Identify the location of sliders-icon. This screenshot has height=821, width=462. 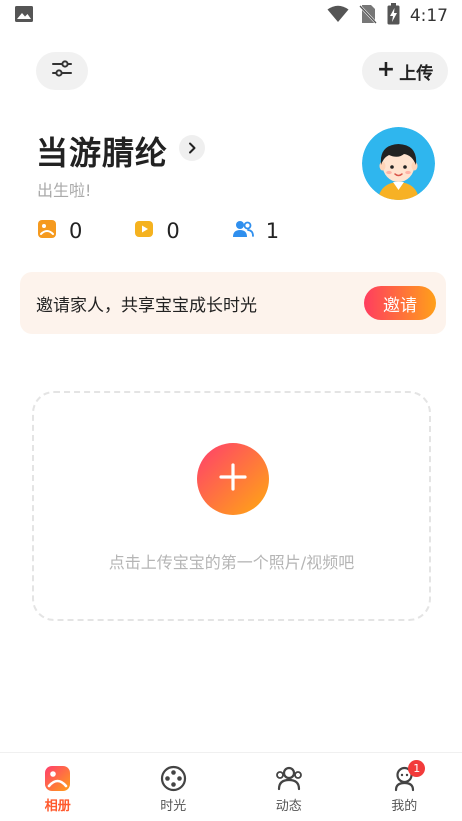
(62, 71).